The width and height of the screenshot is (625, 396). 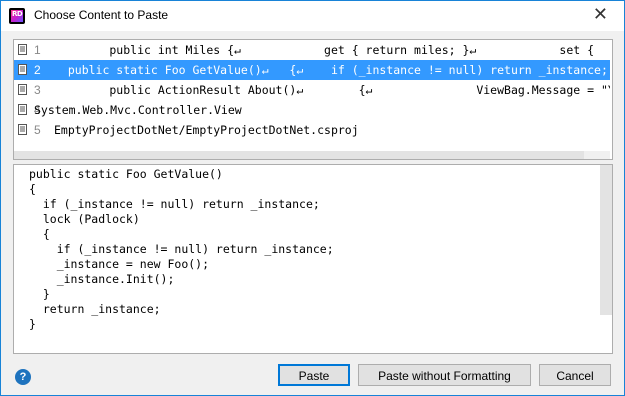 What do you see at coordinates (444, 375) in the screenshot?
I see `paste-without-formatting-button: Paste without Formatting` at bounding box center [444, 375].